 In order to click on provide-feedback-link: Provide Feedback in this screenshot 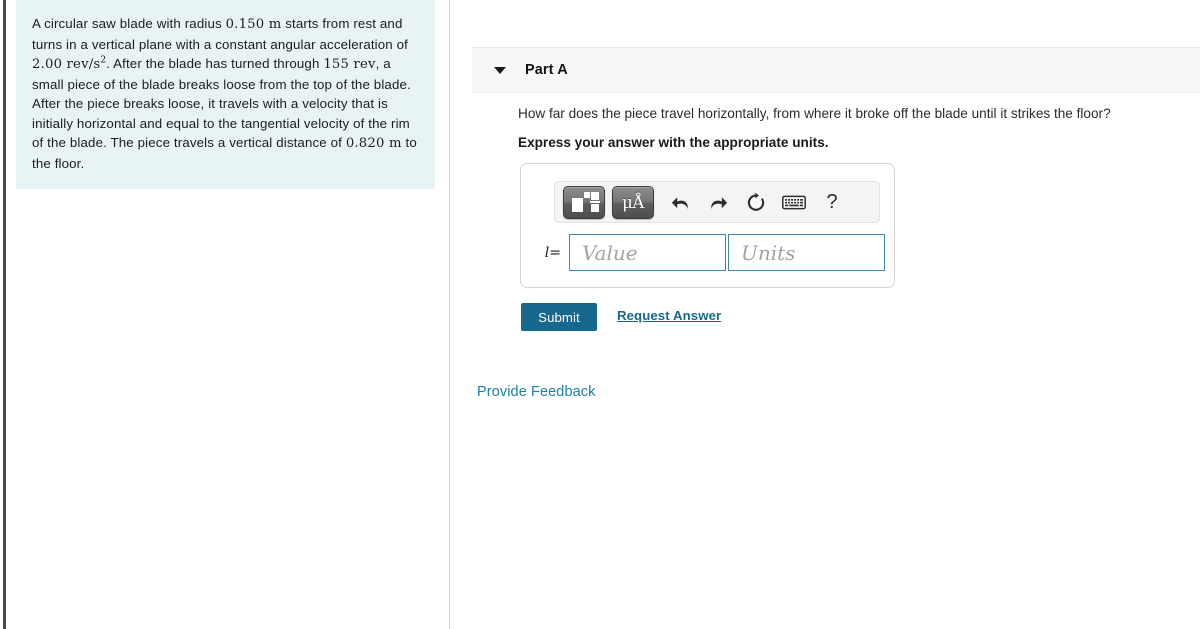, I will do `click(536, 392)`.